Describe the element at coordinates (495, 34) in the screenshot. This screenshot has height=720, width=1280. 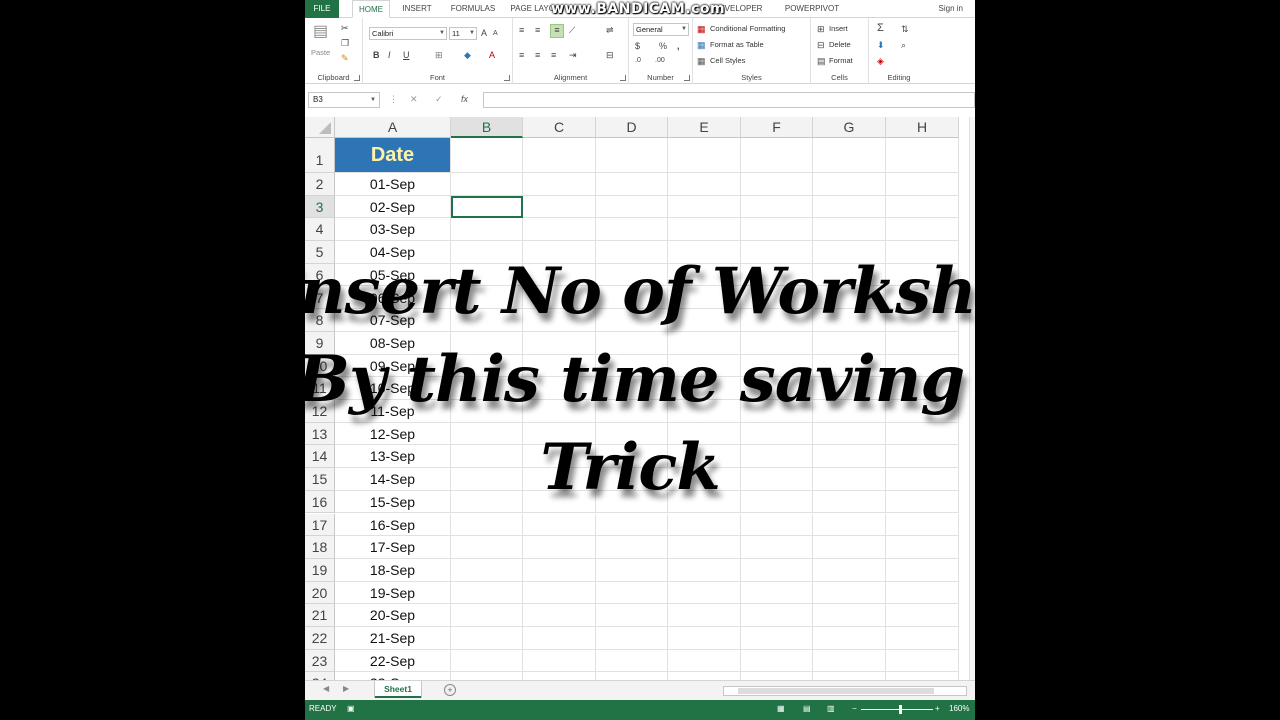
I see `shrink-font-icon: A` at that location.